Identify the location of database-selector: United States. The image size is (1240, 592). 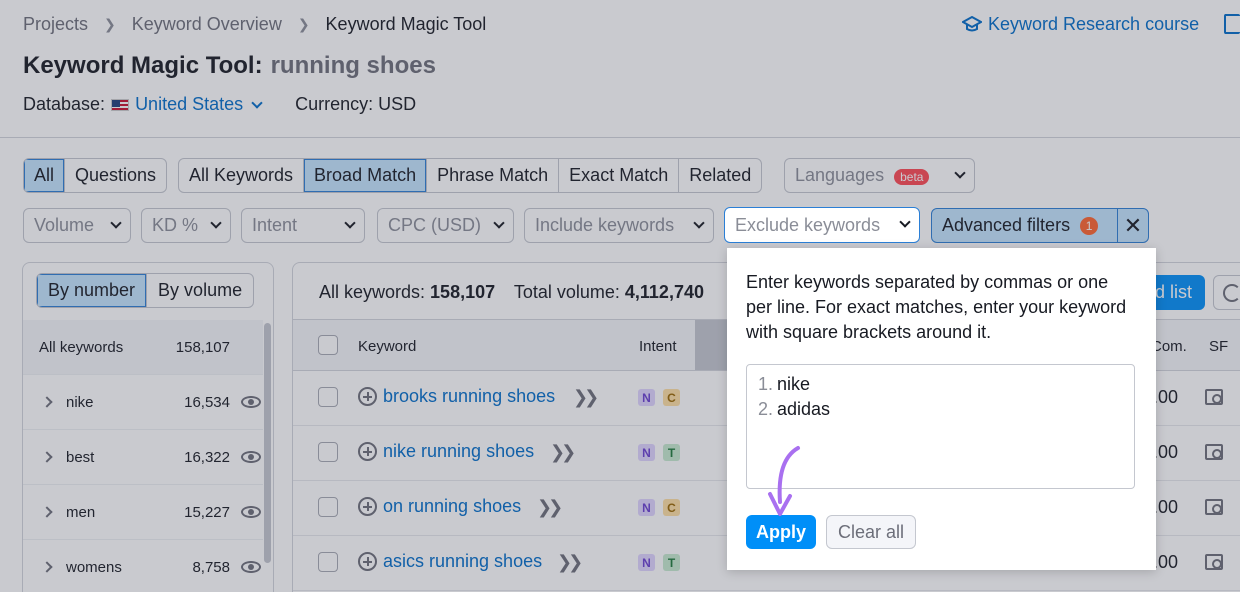
(199, 104).